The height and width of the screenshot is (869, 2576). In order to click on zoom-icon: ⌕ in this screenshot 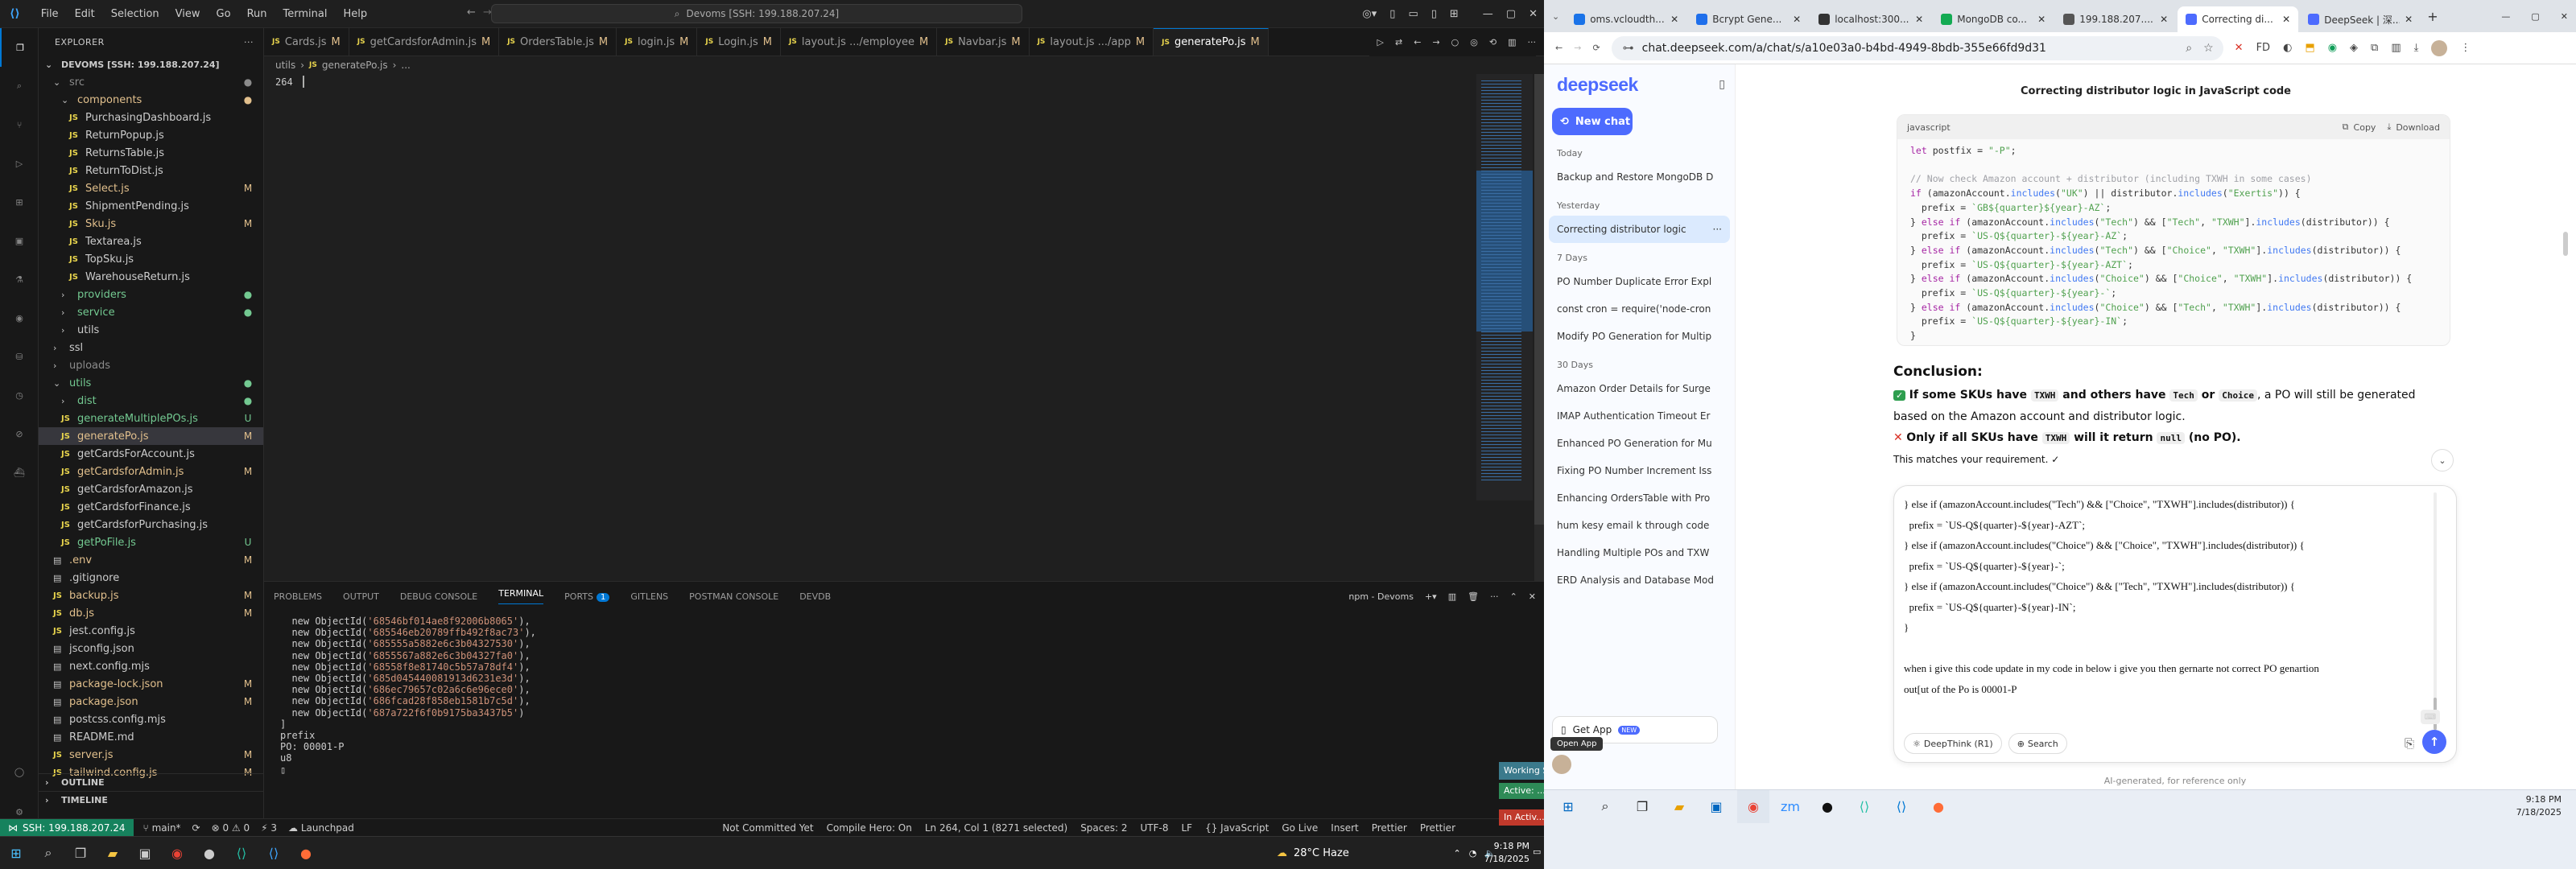, I will do `click(2189, 48)`.